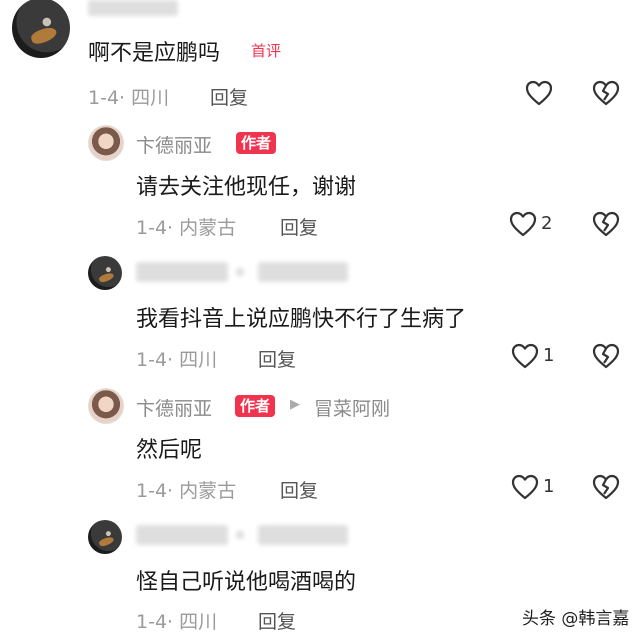  I want to click on reply-to-username: 冒菜阿刚, so click(352, 407).